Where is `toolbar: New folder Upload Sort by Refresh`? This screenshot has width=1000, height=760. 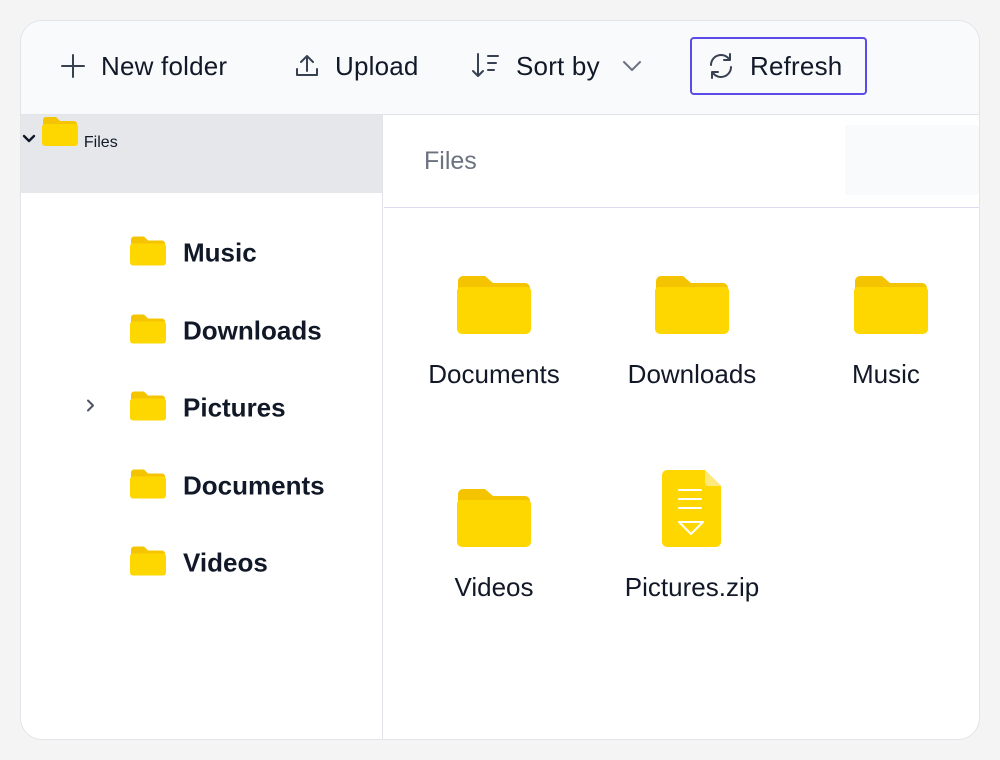
toolbar: New folder Upload Sort by Refresh is located at coordinates (500, 68).